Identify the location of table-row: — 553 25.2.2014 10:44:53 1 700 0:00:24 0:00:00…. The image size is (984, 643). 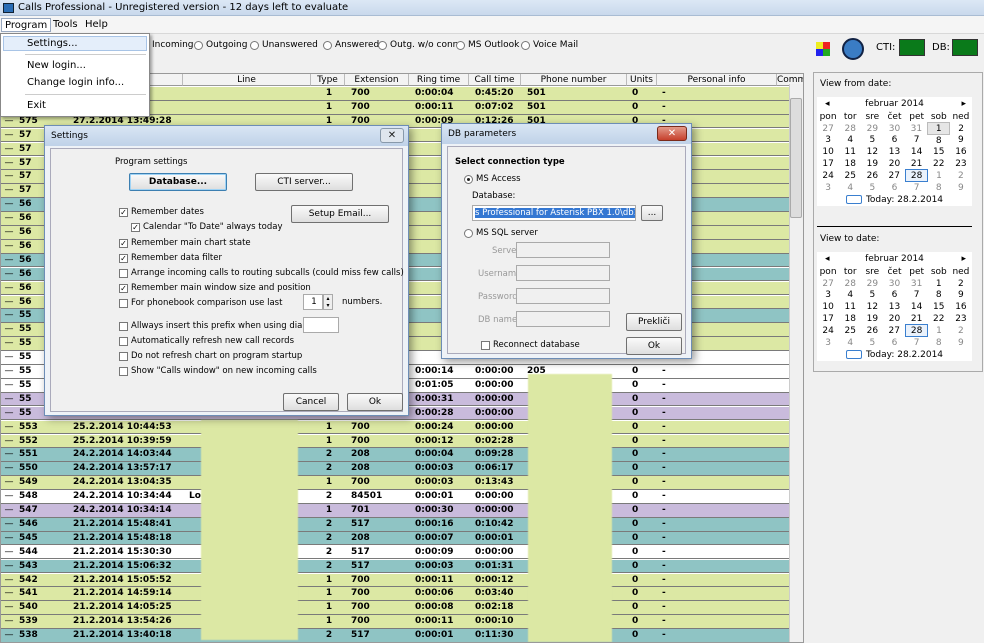
(395, 427).